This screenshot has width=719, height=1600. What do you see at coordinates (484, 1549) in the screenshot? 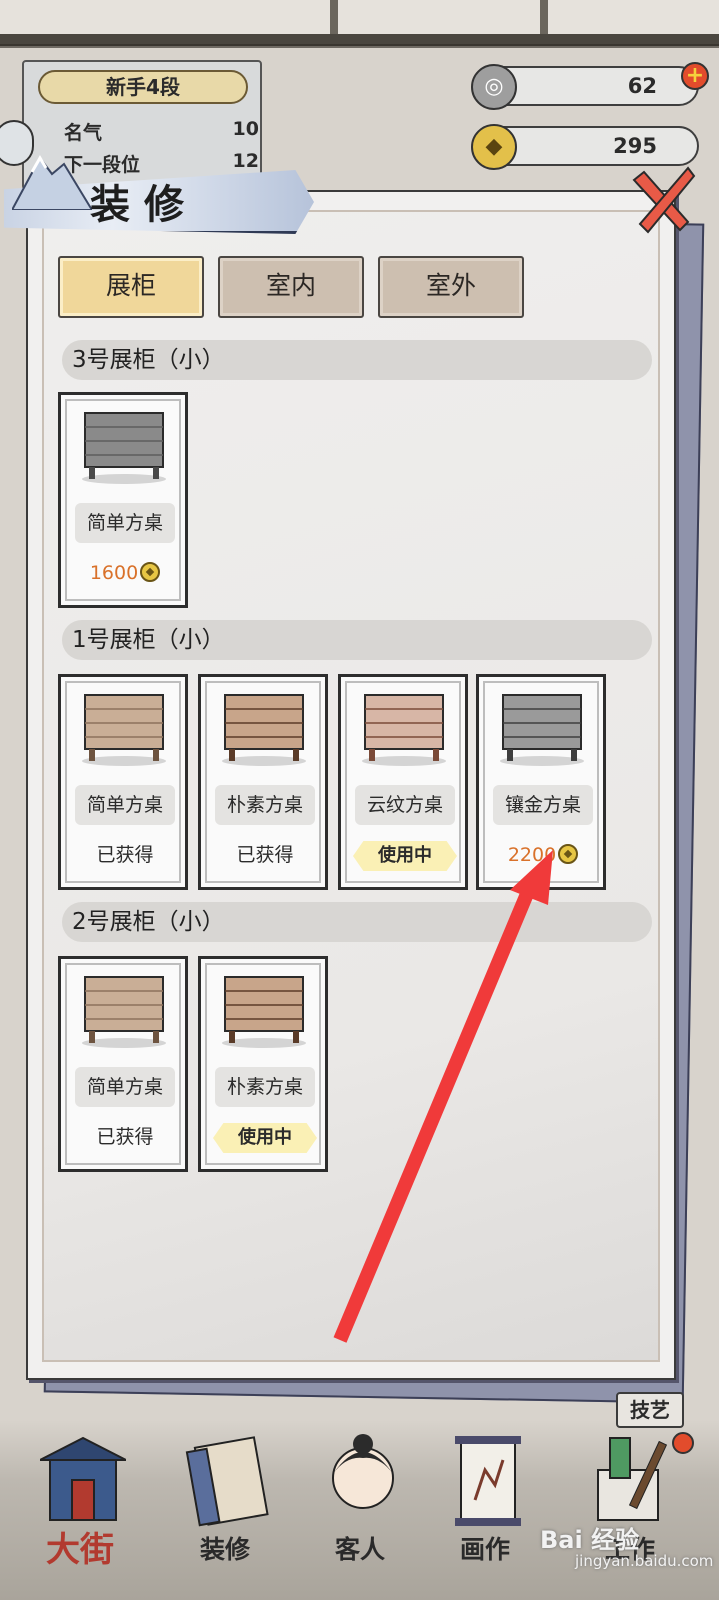
I see `nav-paintings-label: 画作` at bounding box center [484, 1549].